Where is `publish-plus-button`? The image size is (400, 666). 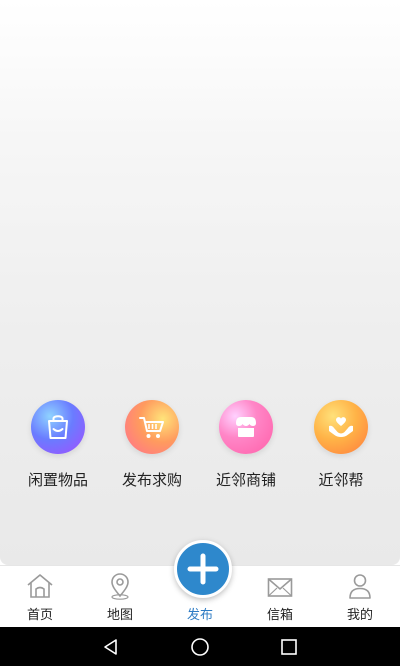 publish-plus-button is located at coordinates (203, 569).